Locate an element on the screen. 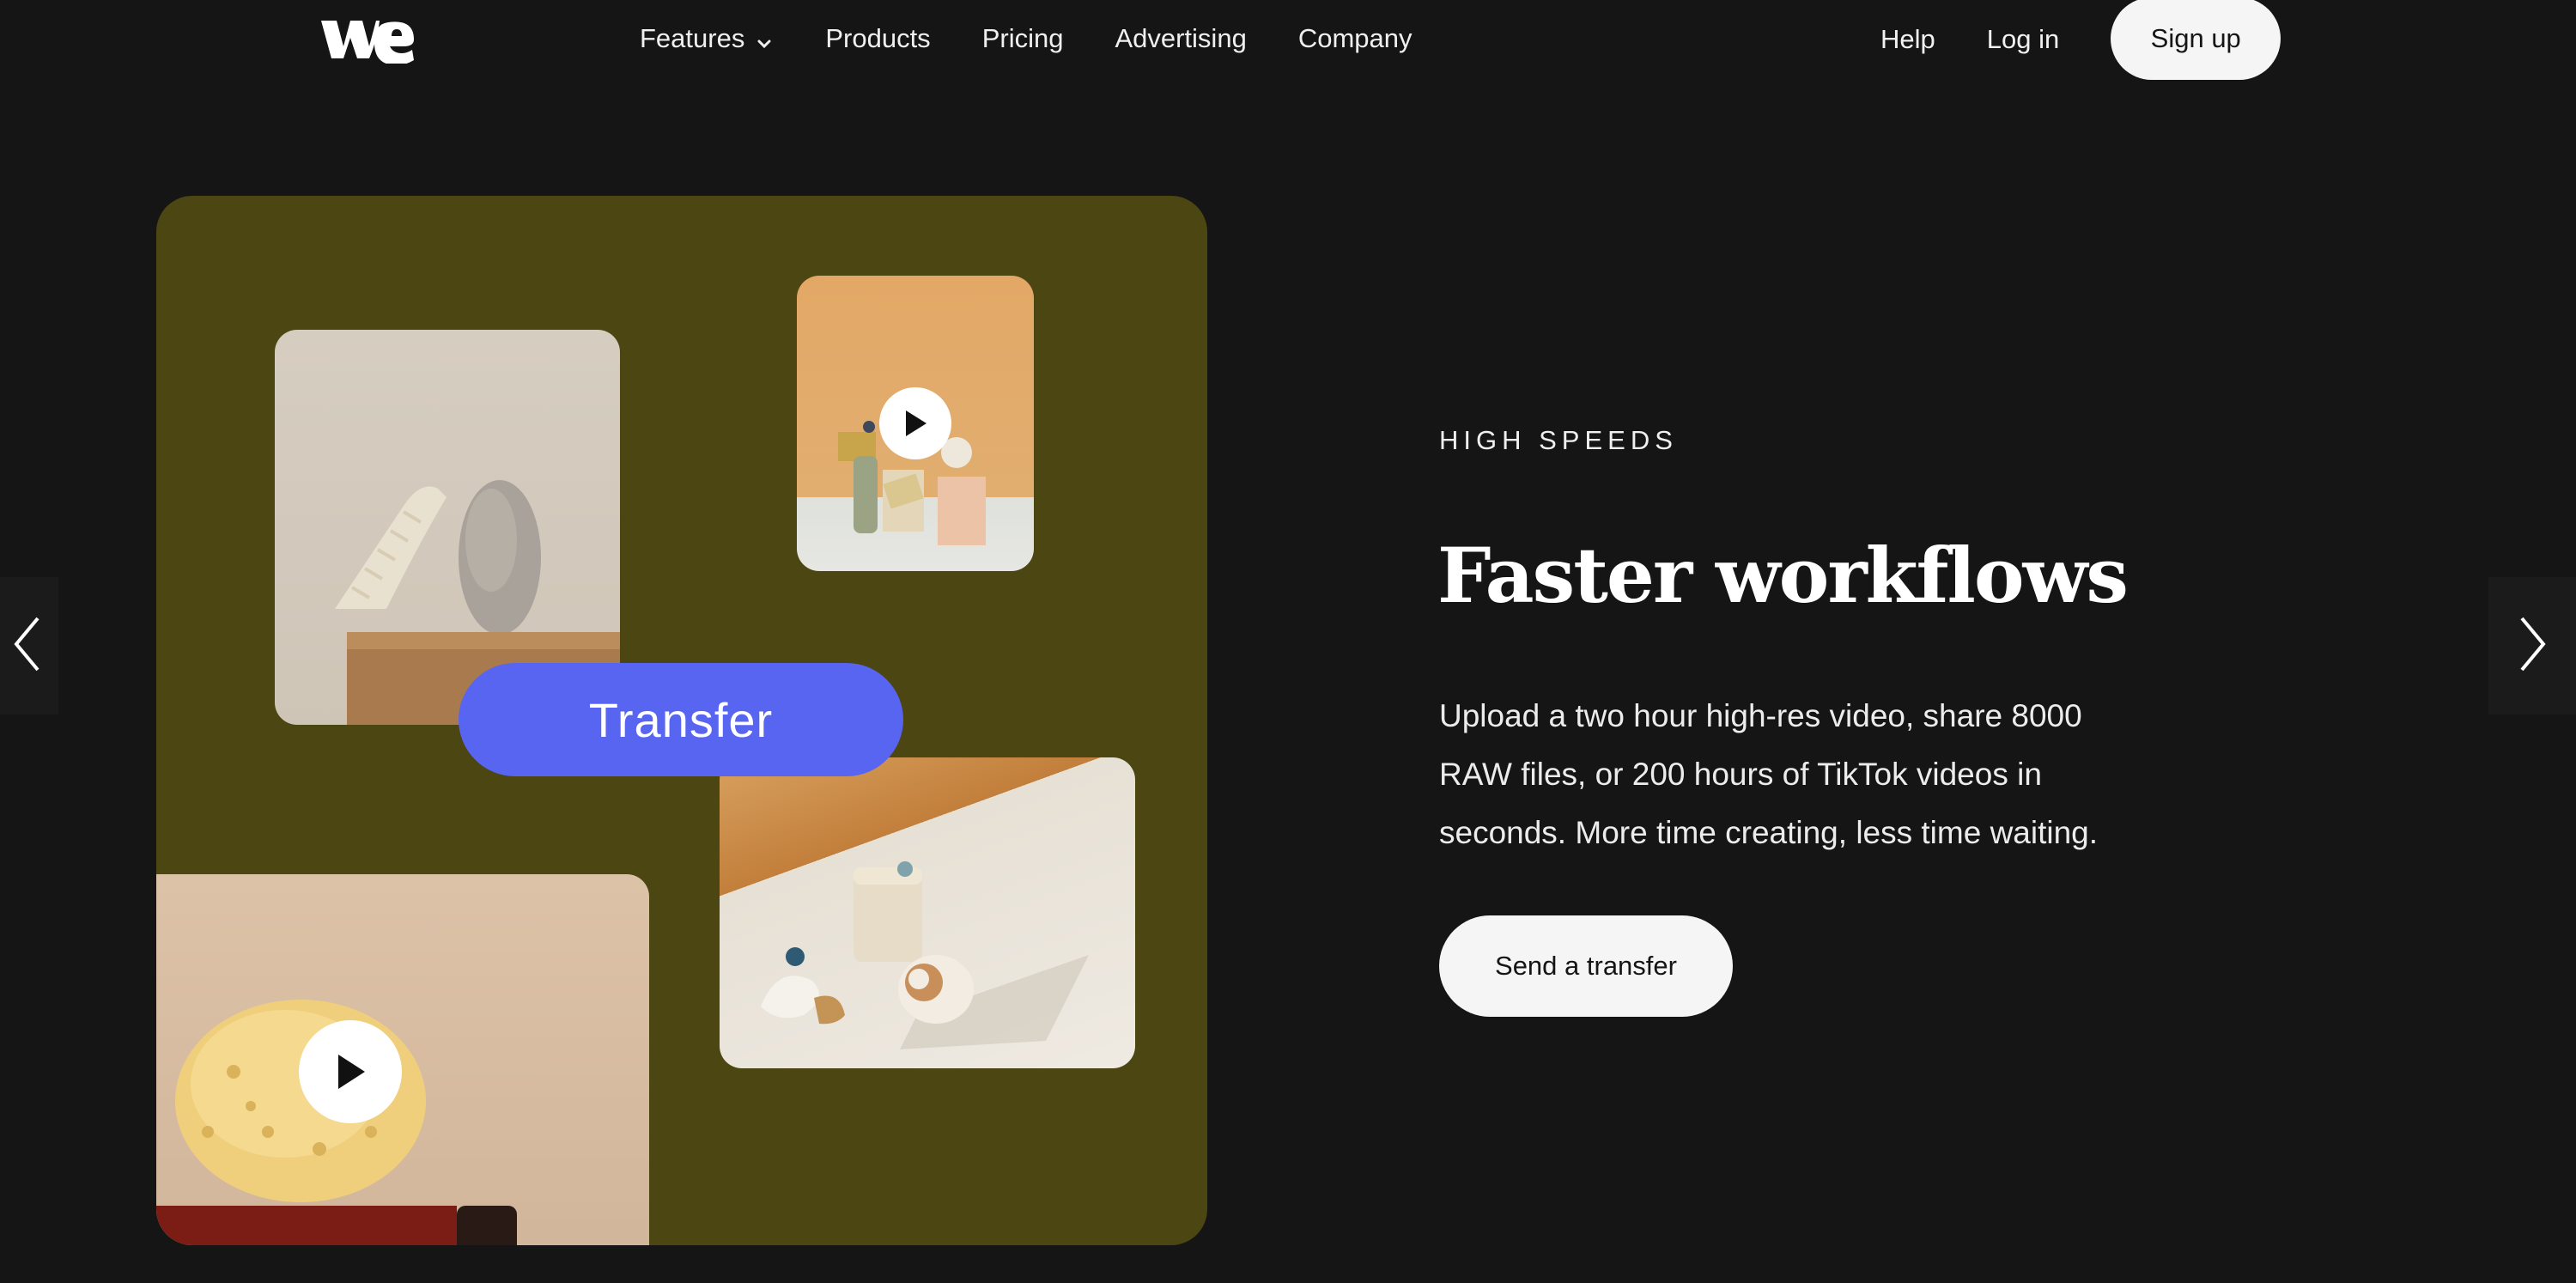 The width and height of the screenshot is (2576, 1283). send-transfer-button: Send a transfer is located at coordinates (1586, 966).